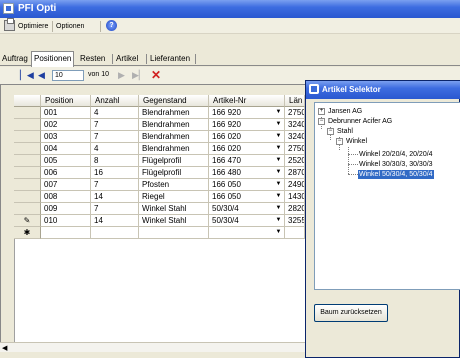 This screenshot has width=460, height=358. Describe the element at coordinates (230, 9) in the screenshot. I see `main-title-bar: PFI Opti` at that location.